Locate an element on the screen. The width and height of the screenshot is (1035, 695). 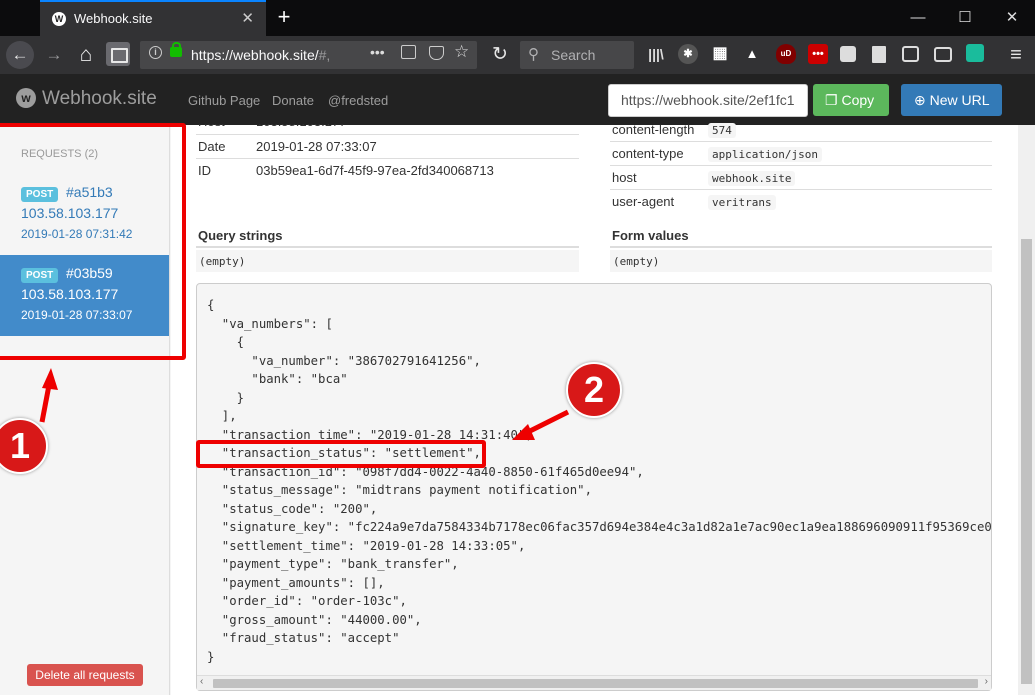
bug-extension-icon: ✱ is located at coordinates (688, 54).